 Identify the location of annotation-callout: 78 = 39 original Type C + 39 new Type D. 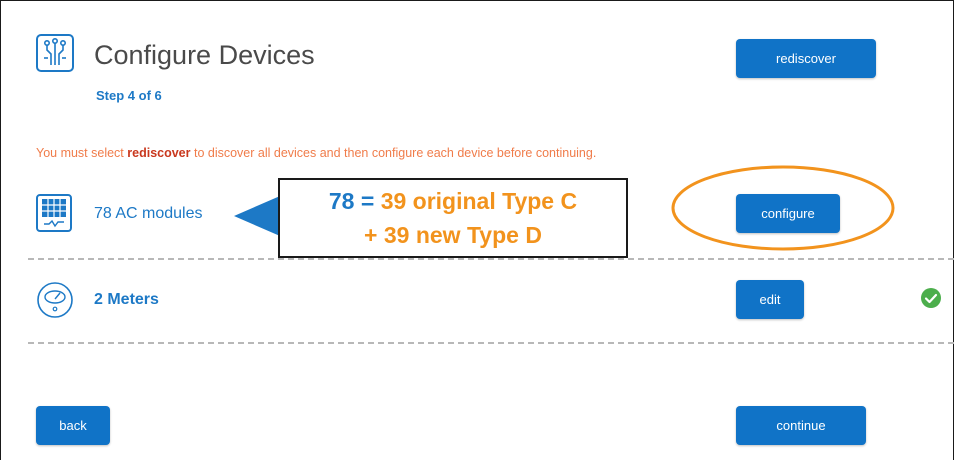
(453, 218).